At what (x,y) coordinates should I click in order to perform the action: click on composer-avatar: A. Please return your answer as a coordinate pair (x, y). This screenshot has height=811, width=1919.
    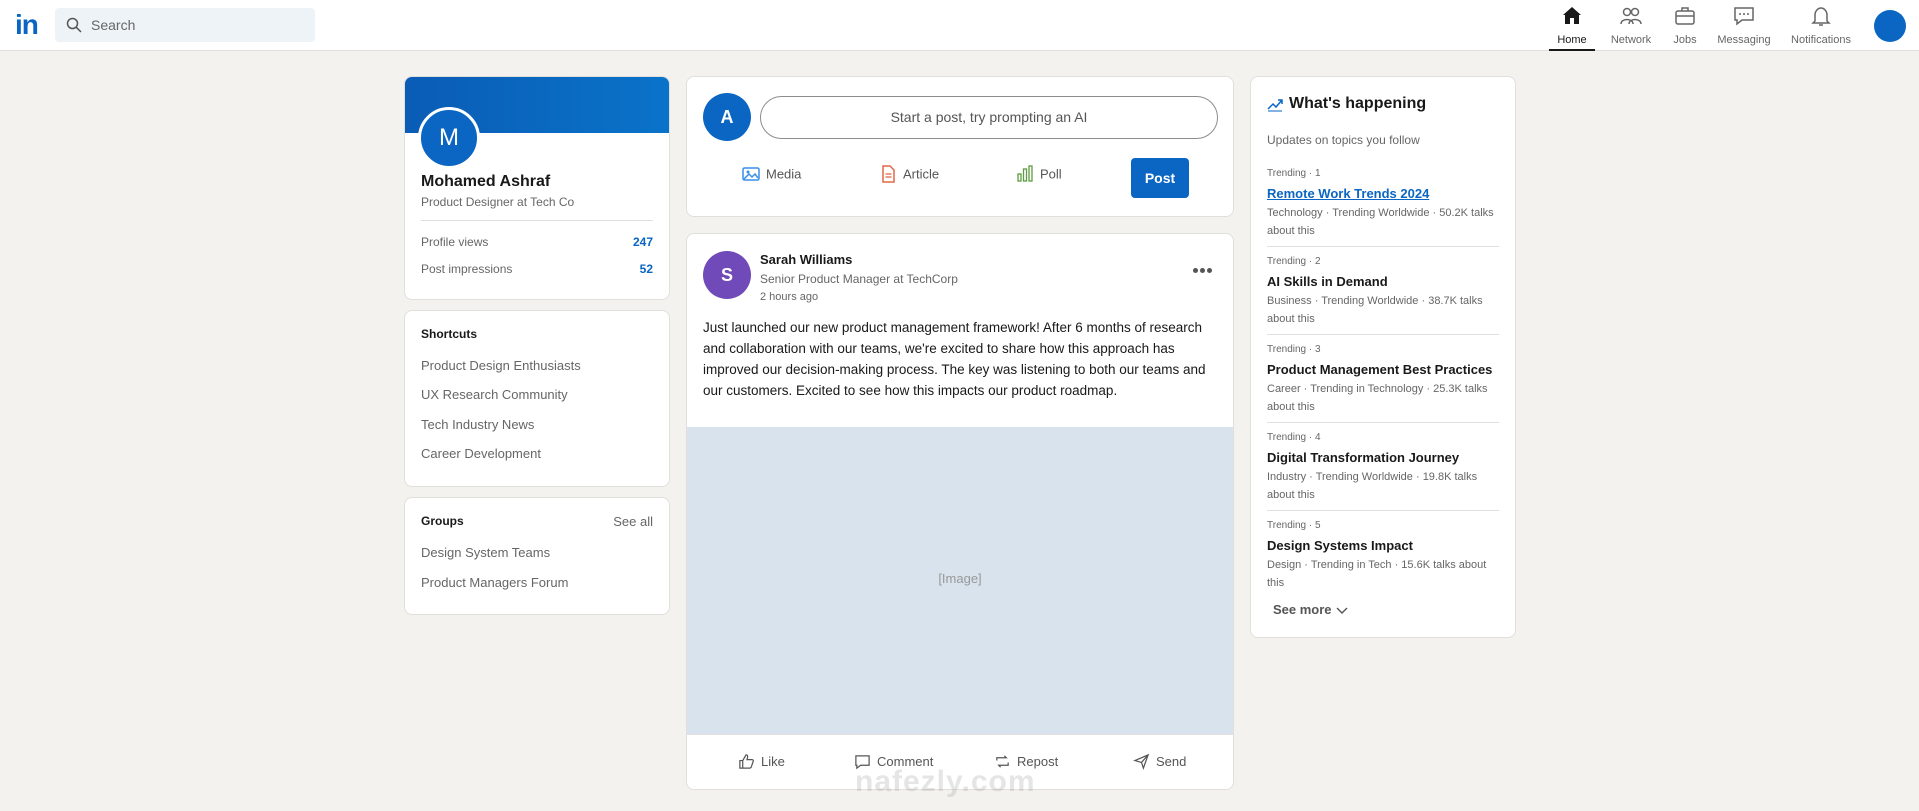
    Looking at the image, I should click on (727, 117).